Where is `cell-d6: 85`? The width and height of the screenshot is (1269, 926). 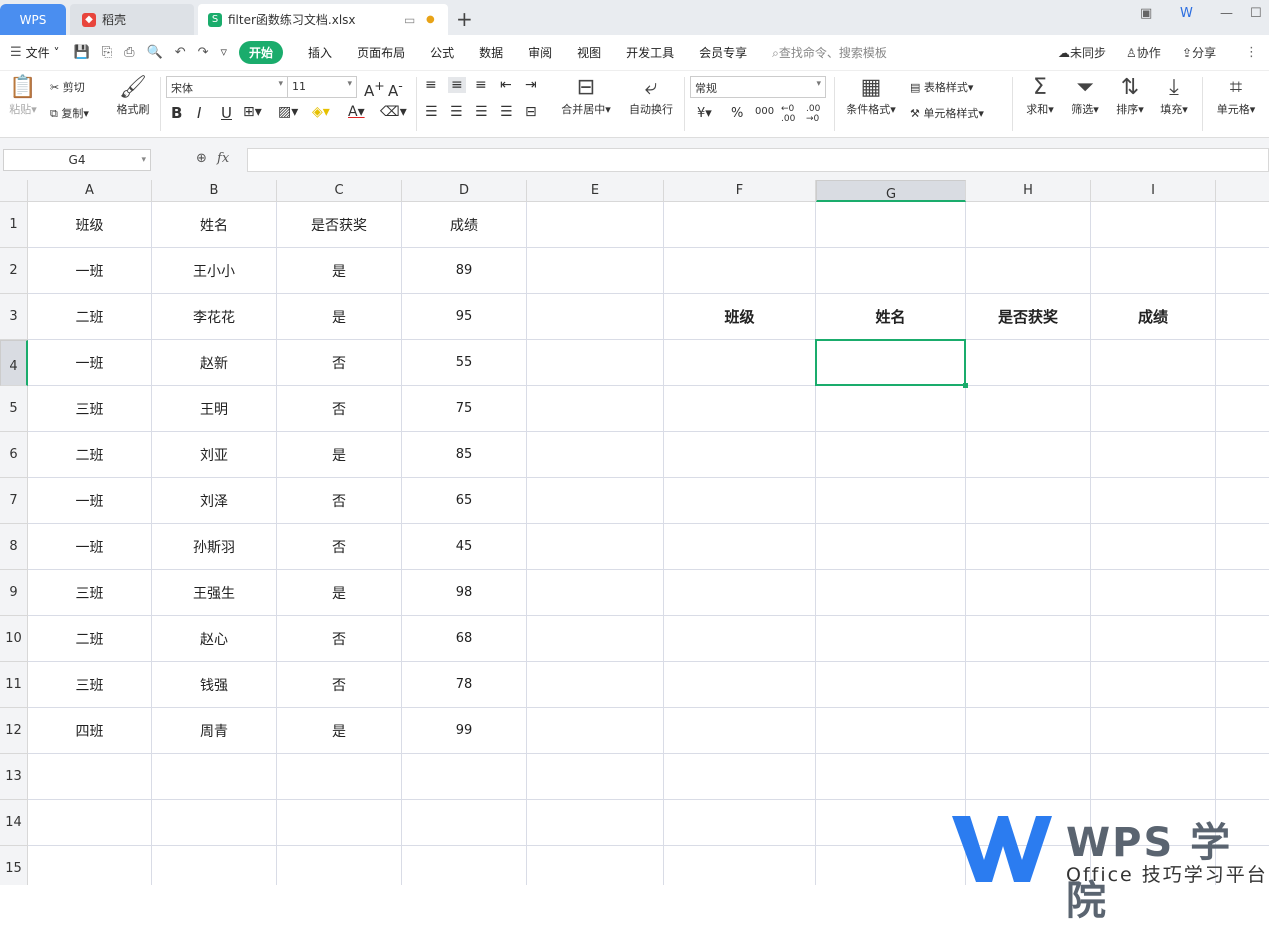
cell-d6: 85 is located at coordinates (464, 455).